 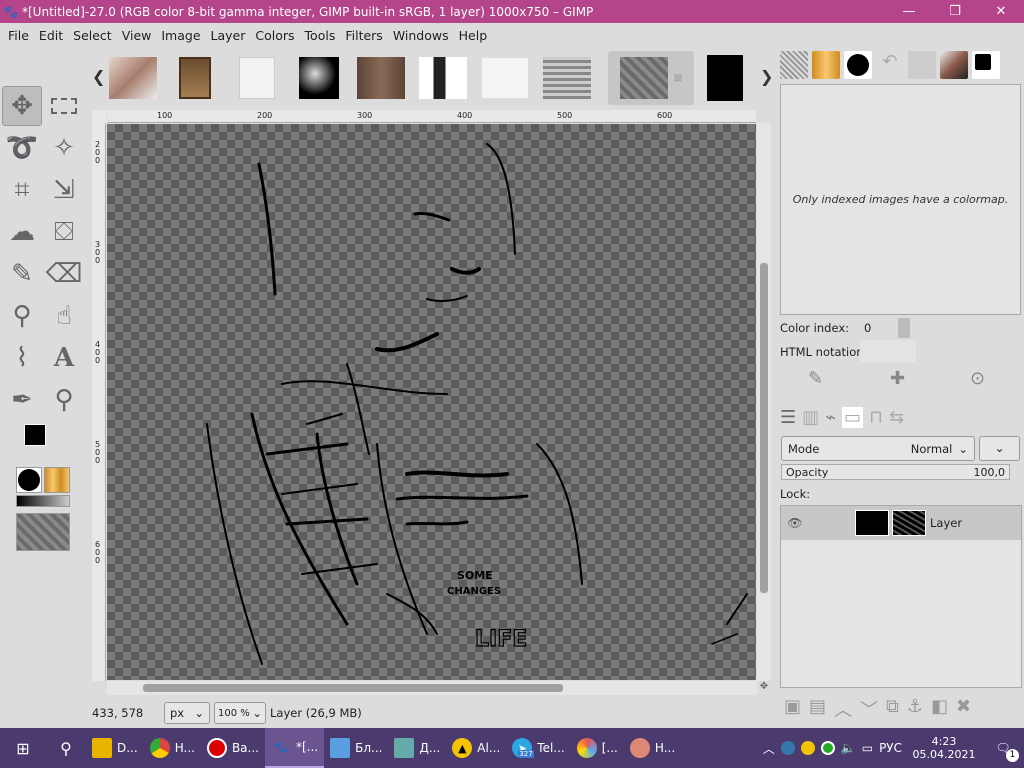 I want to click on menu-tools: Tools, so click(x=320, y=35).